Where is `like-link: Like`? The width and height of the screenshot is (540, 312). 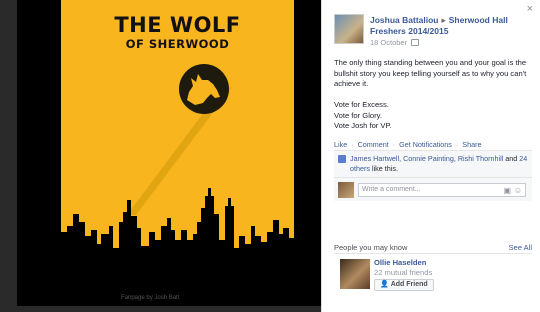
like-link: Like is located at coordinates (340, 144).